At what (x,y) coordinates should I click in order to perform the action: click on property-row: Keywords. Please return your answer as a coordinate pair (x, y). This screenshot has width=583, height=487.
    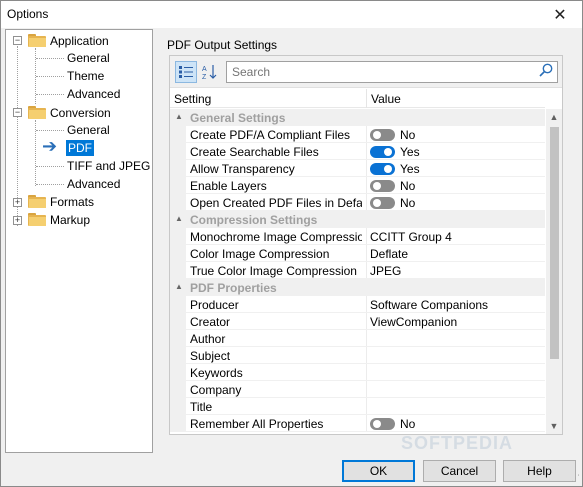
    Looking at the image, I should click on (357, 372).